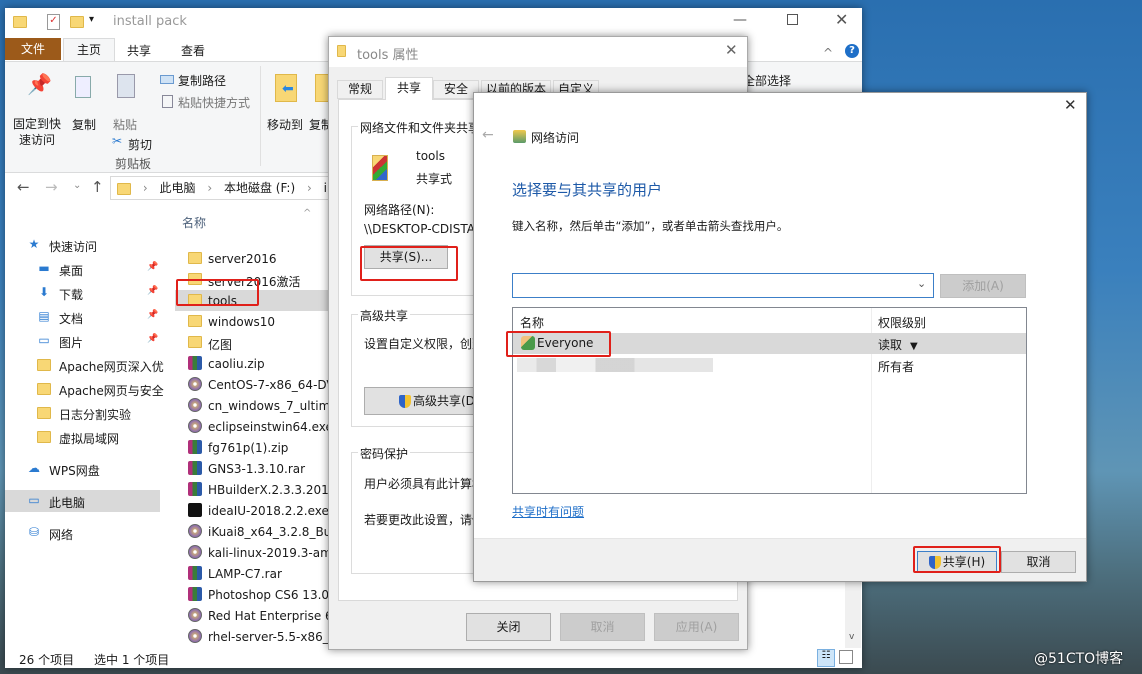  I want to click on dialog-heading: 选择要与其共享的用户, so click(587, 190).